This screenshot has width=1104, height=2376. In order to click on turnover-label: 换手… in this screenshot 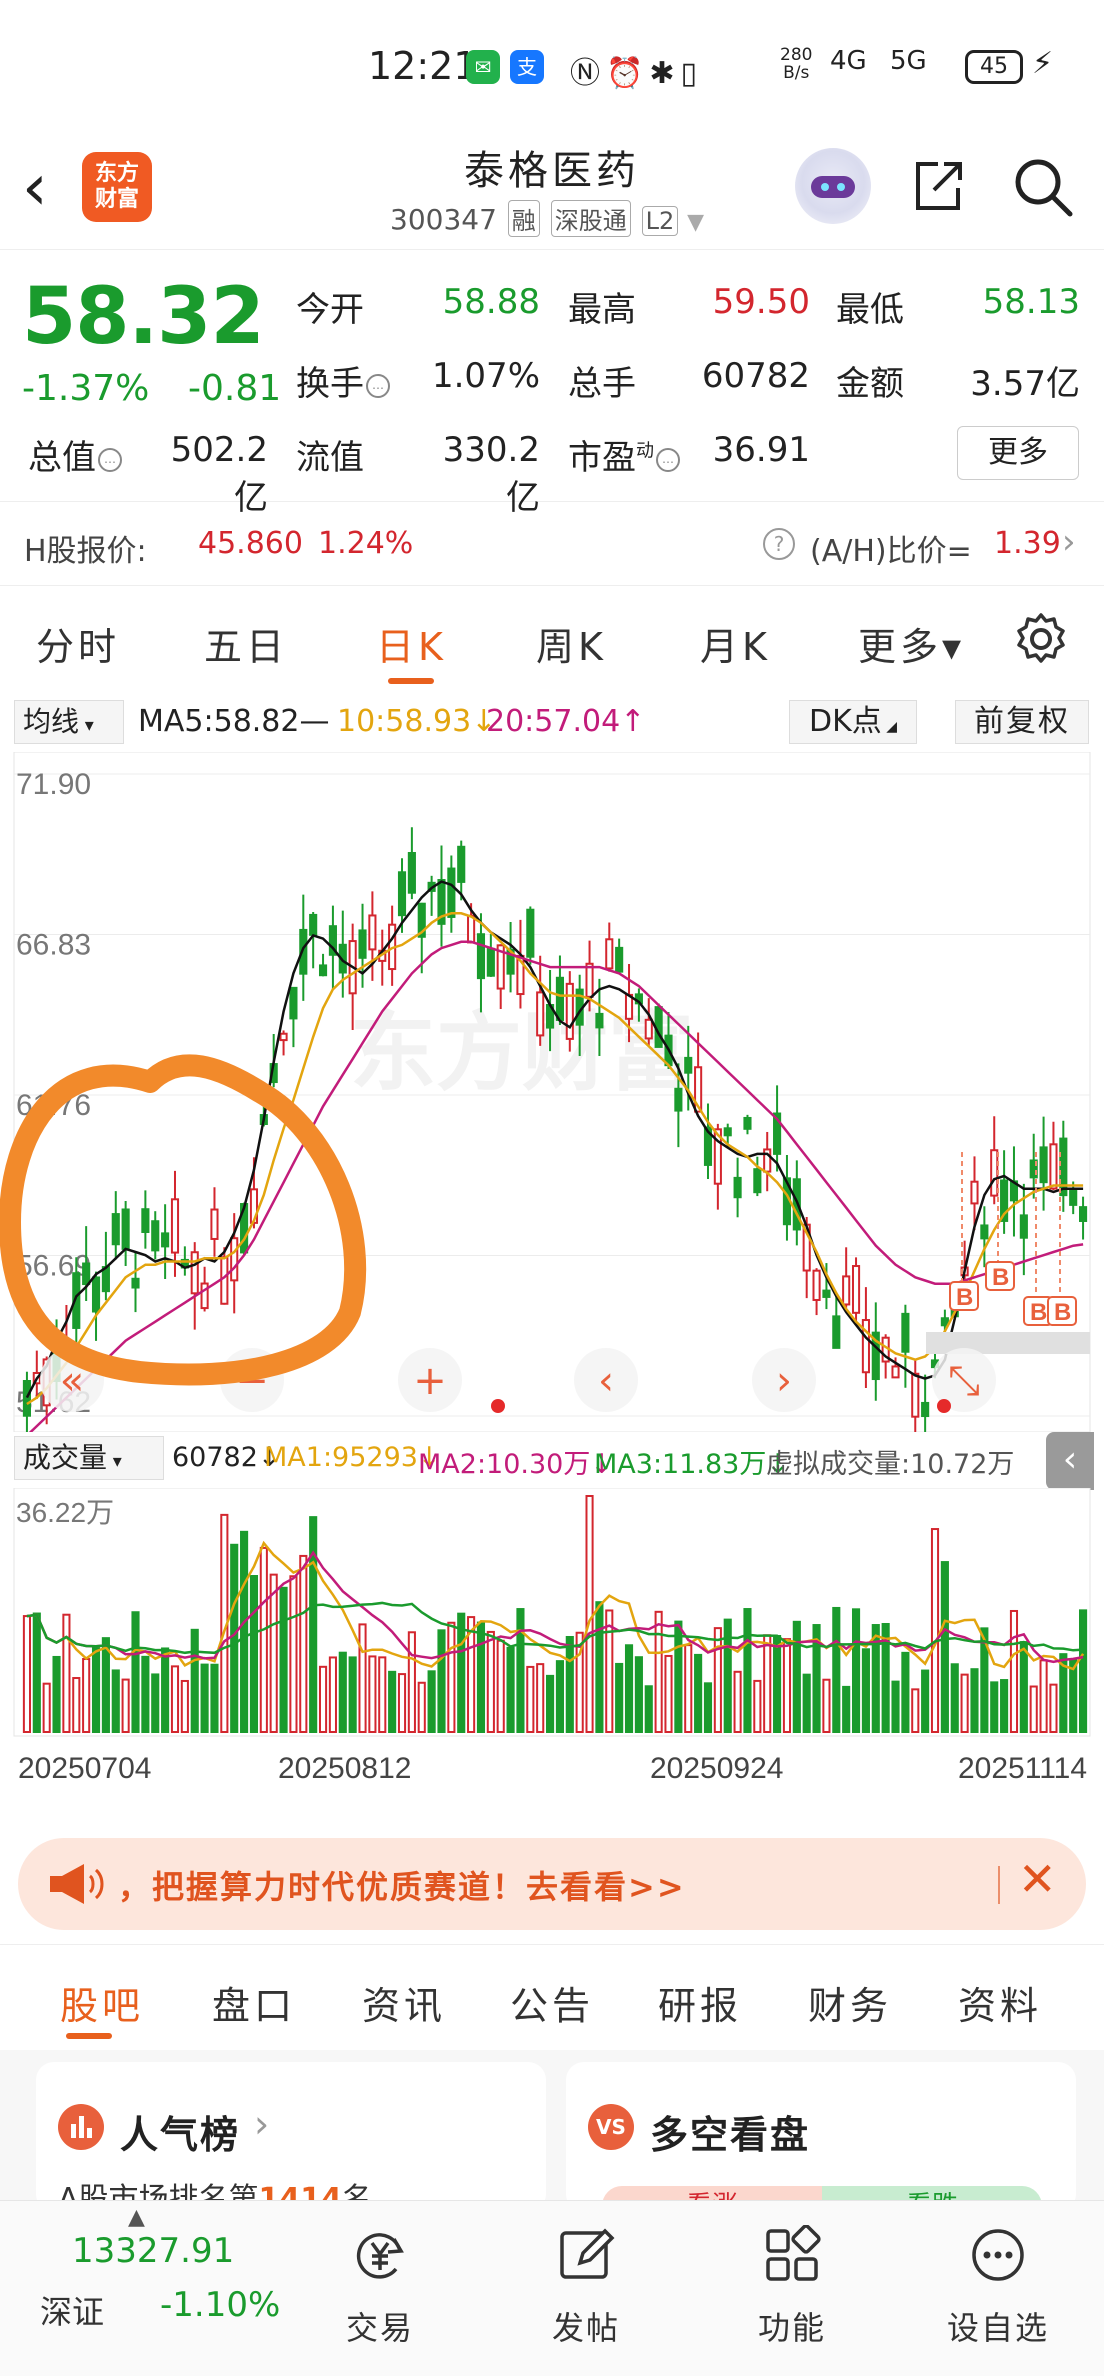, I will do `click(343, 380)`.